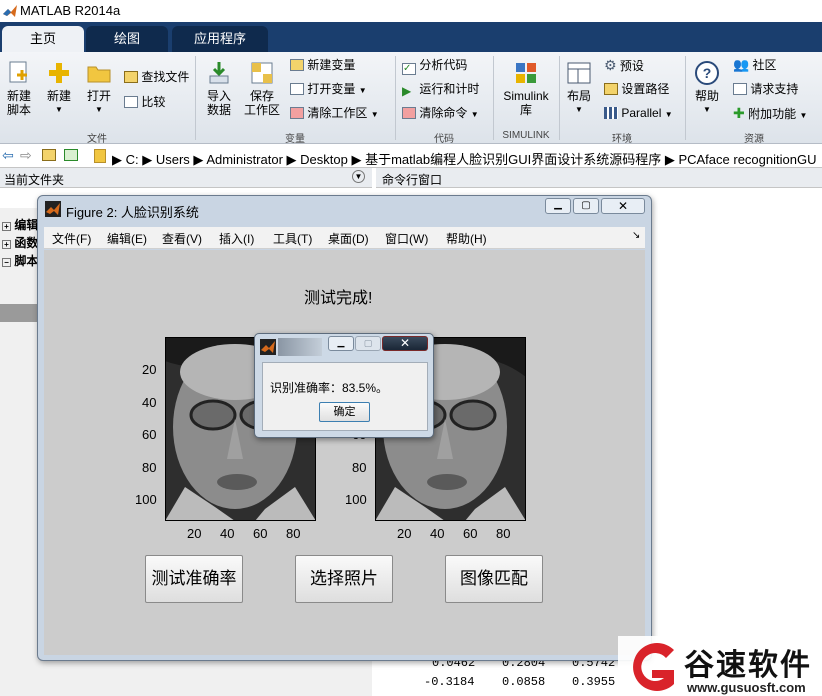 The height and width of the screenshot is (696, 822). I want to click on breadcrumb-item: 基于matlab编程人脸识别GUI界面设计系统源码程序, so click(513, 159).